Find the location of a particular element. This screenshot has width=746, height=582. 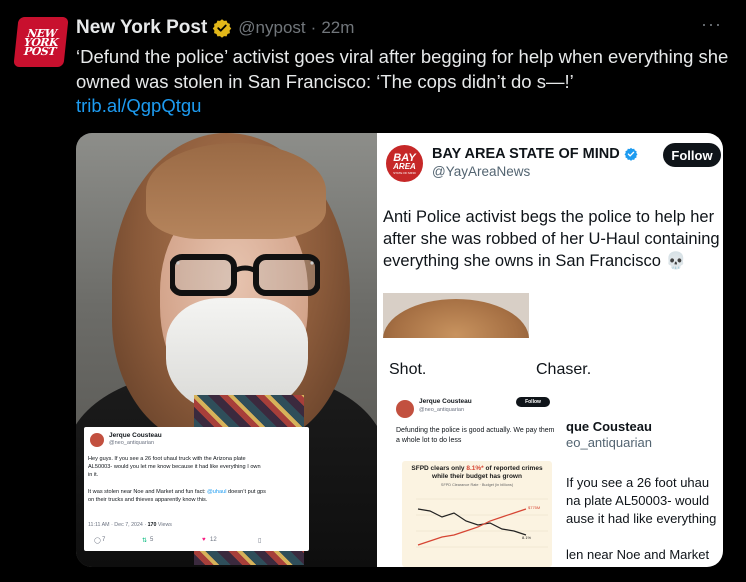

bangs is located at coordinates (236, 191).